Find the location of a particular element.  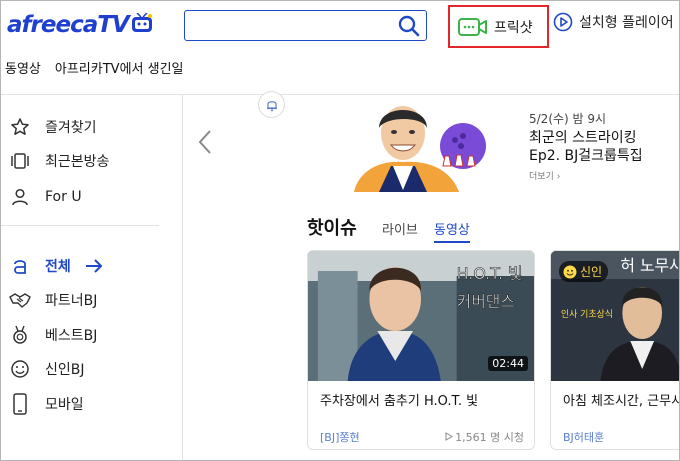

rookie-badge: 신인 is located at coordinates (584, 271).